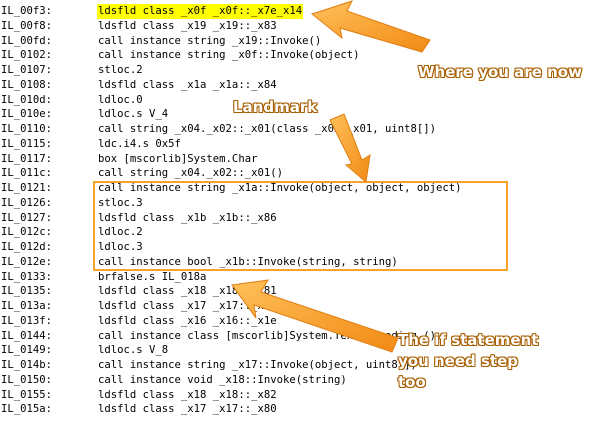 This screenshot has height=421, width=600. Describe the element at coordinates (27, 202) in the screenshot. I see `il-address: IL_0126:` at that location.